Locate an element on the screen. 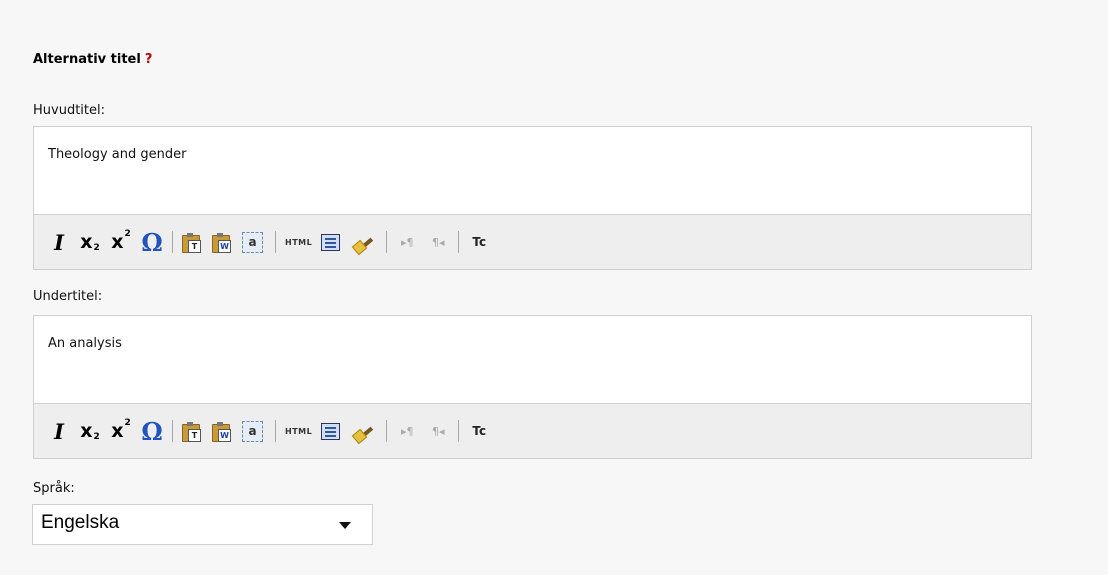 The image size is (1108, 575). section-title: Alternativ titel? is located at coordinates (92, 59).